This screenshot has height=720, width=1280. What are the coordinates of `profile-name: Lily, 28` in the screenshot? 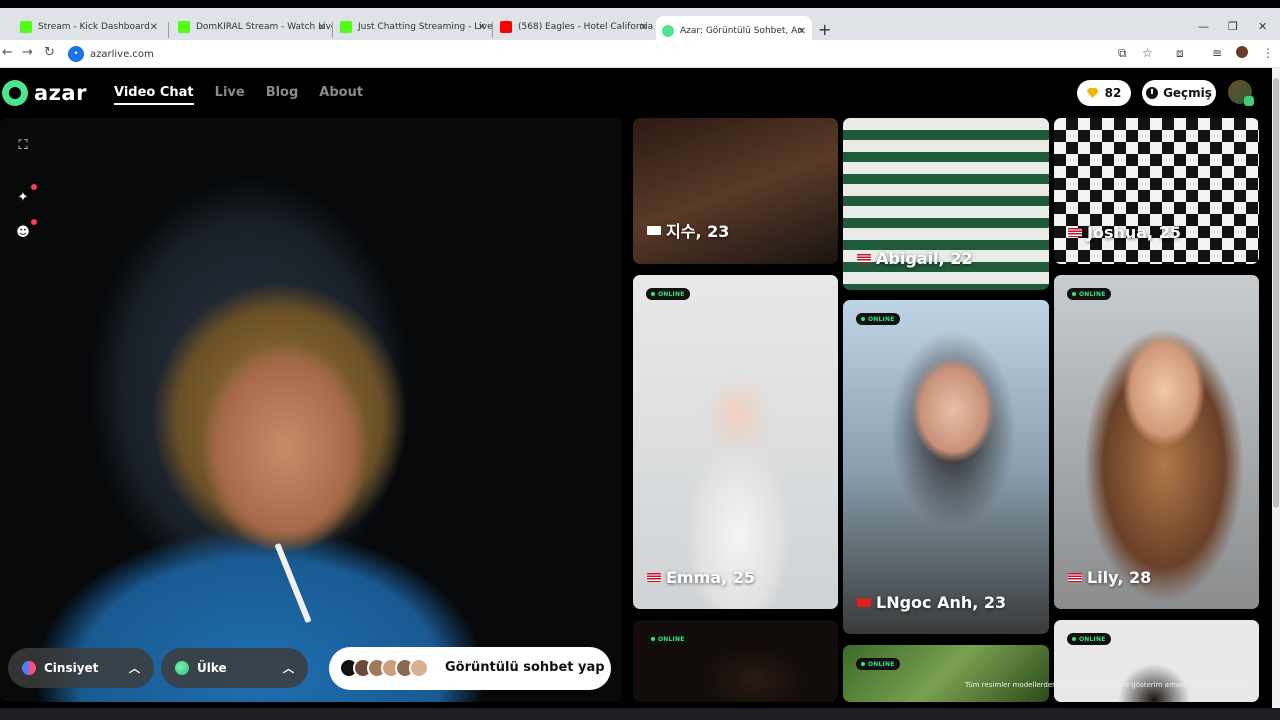 It's located at (1119, 577).